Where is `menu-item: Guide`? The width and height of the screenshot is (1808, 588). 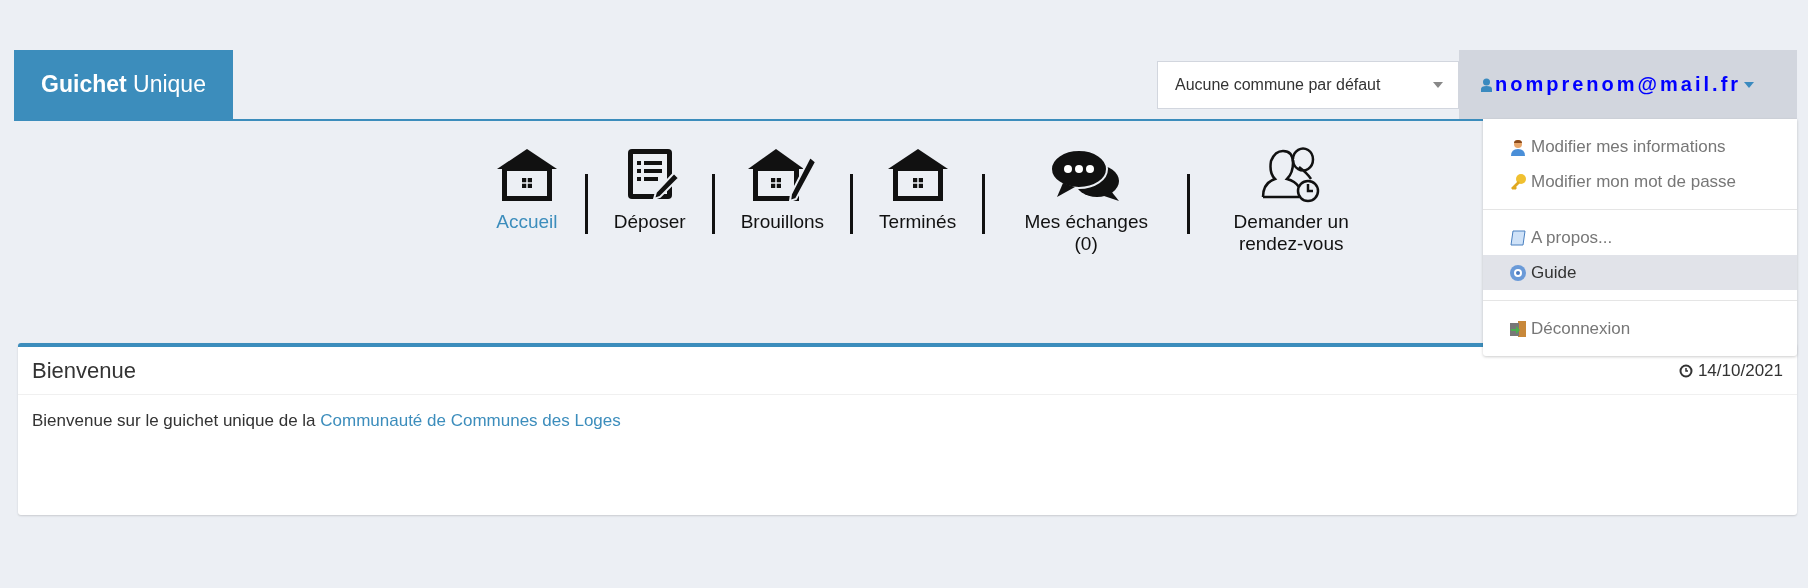 menu-item: Guide is located at coordinates (1640, 272).